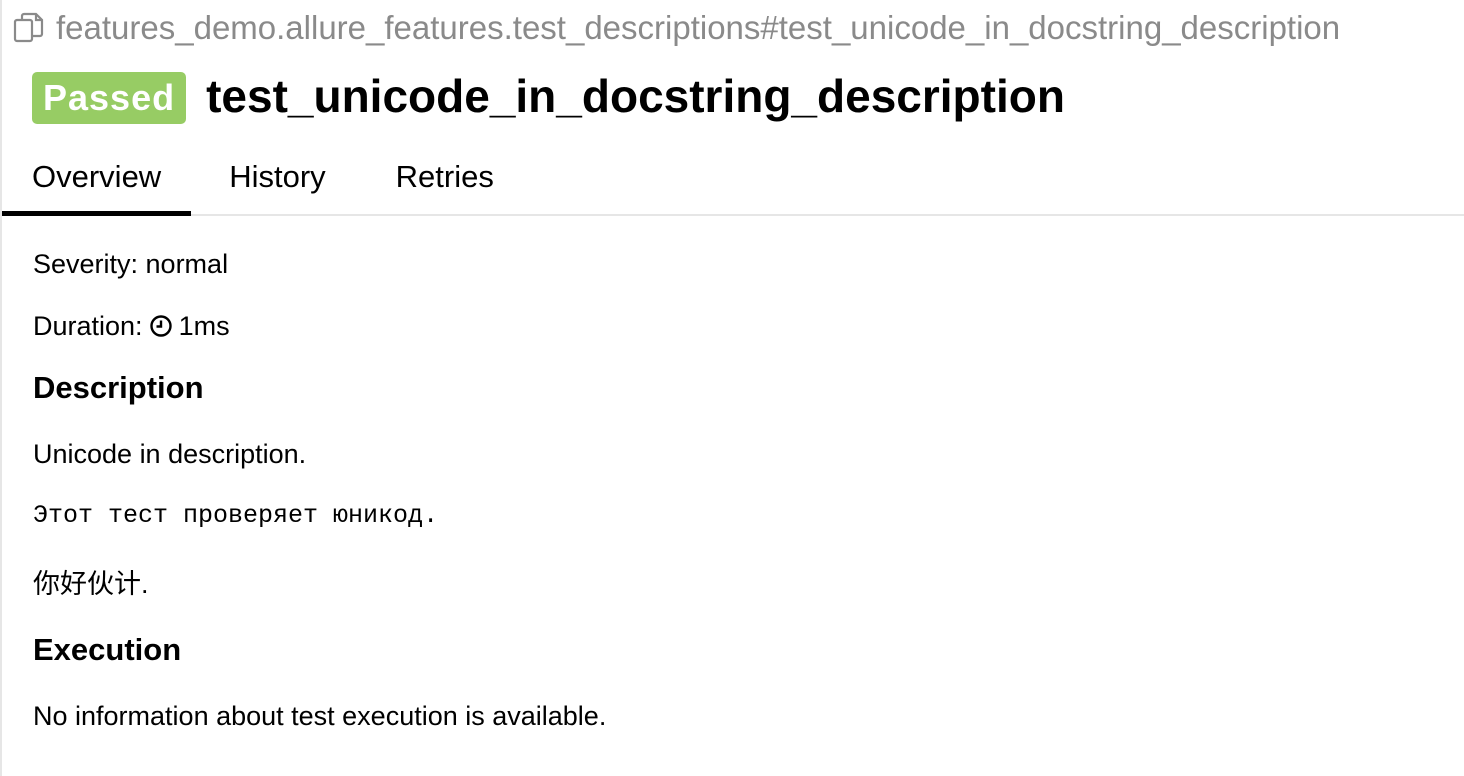  Describe the element at coordinates (170, 454) in the screenshot. I see `description-line-1: Unicode in description.` at that location.